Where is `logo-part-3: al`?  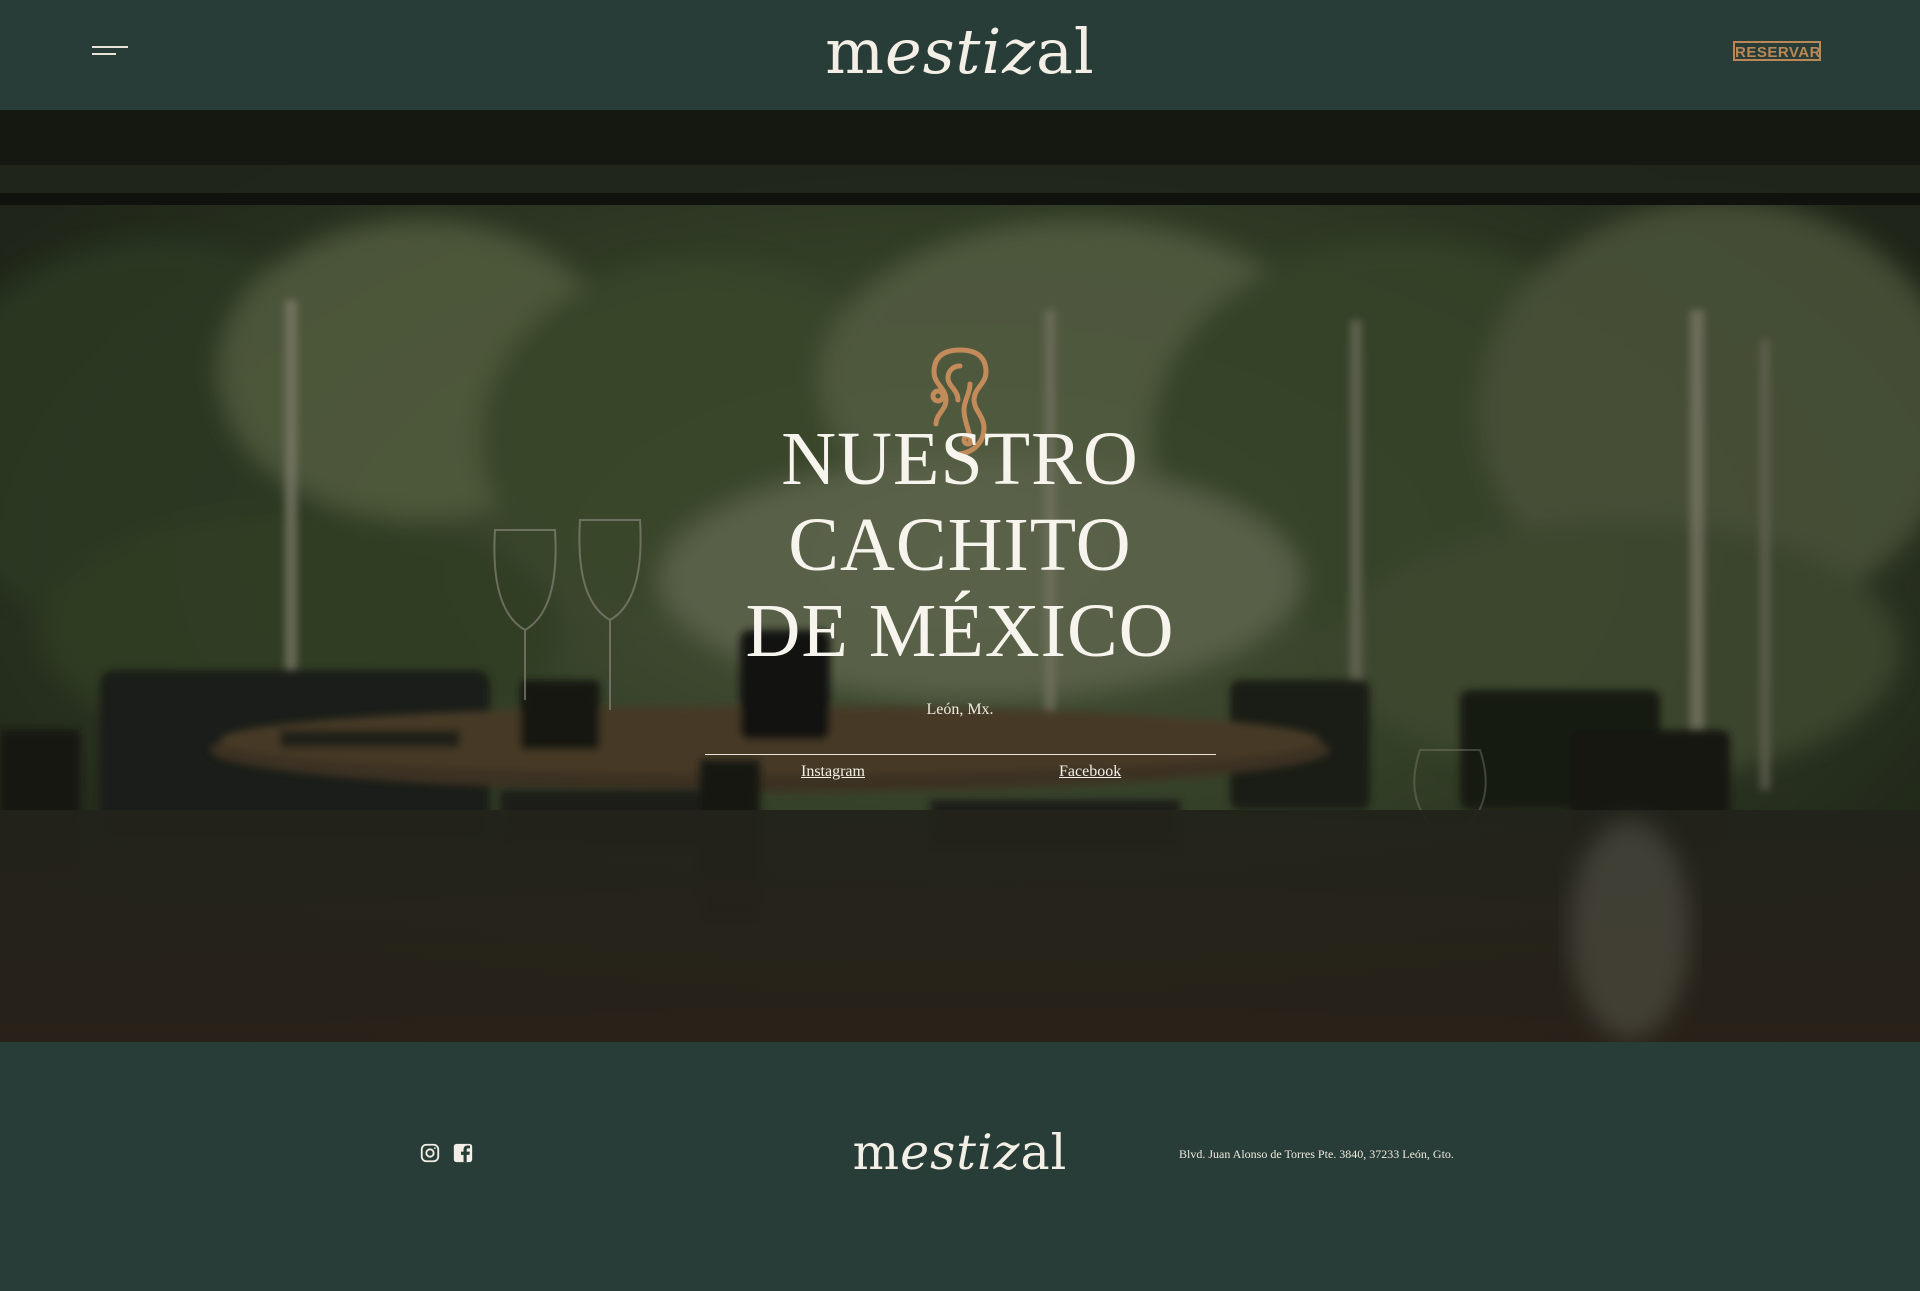
logo-part-3: al is located at coordinates (1065, 51).